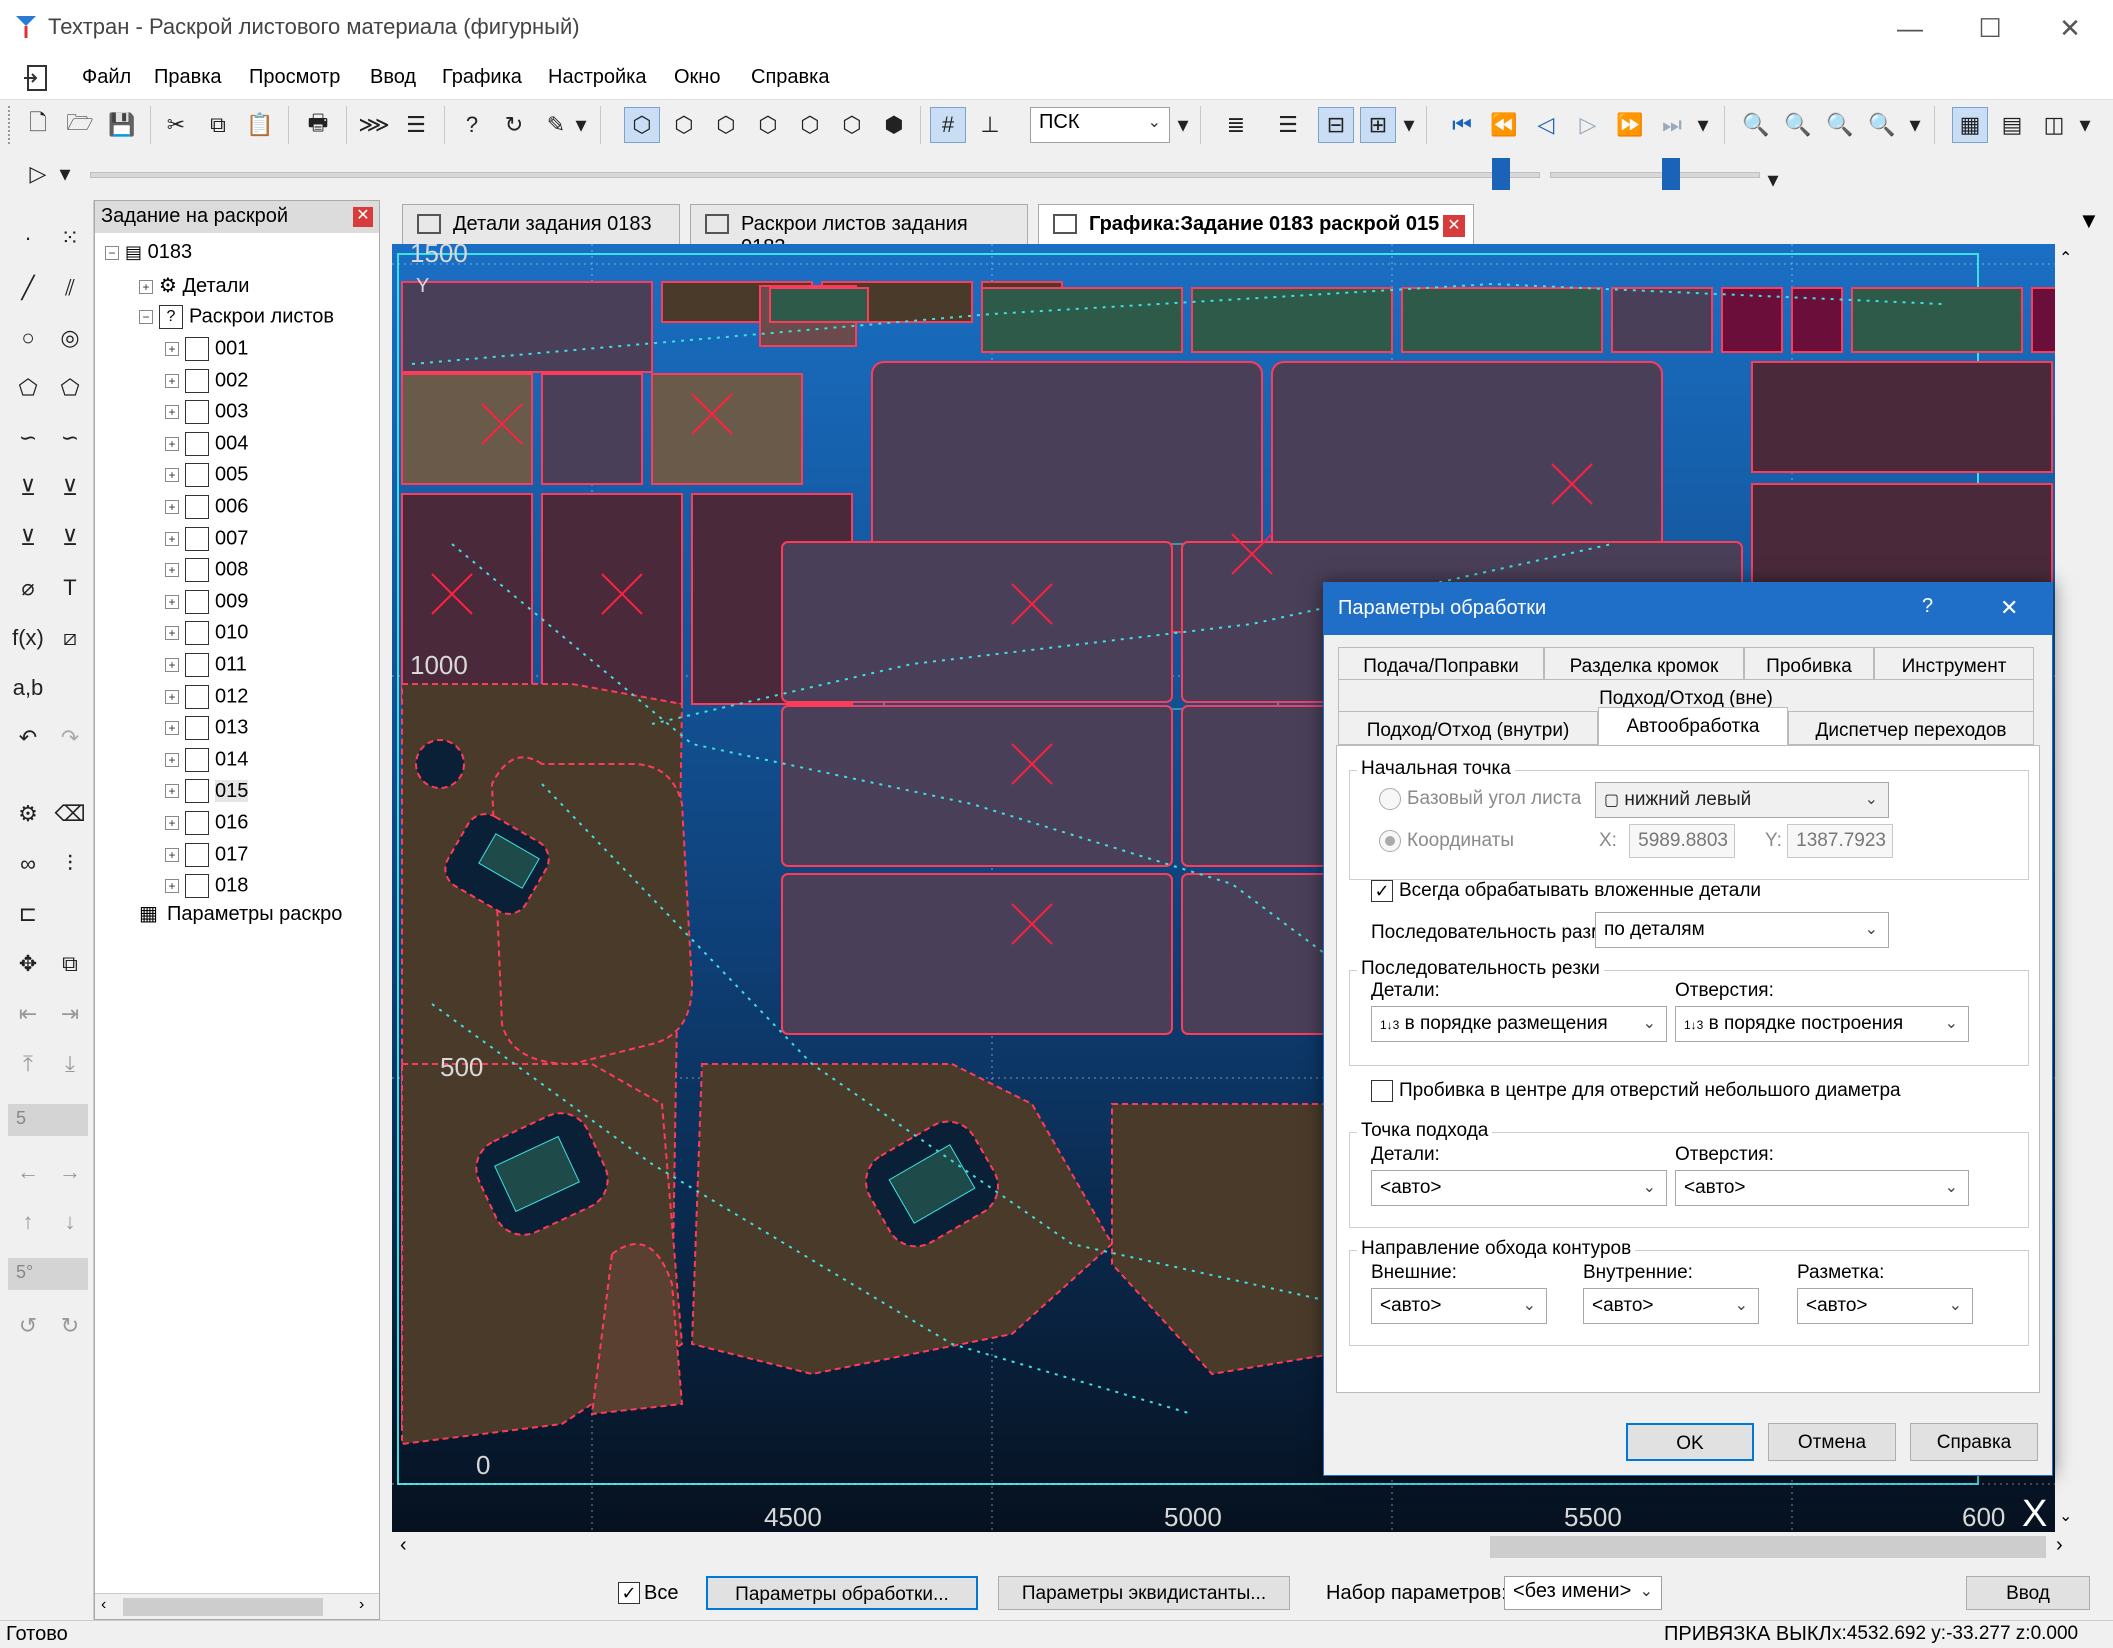  Describe the element at coordinates (206, 601) in the screenshot. I see `tree-sheet-item: +009` at that location.